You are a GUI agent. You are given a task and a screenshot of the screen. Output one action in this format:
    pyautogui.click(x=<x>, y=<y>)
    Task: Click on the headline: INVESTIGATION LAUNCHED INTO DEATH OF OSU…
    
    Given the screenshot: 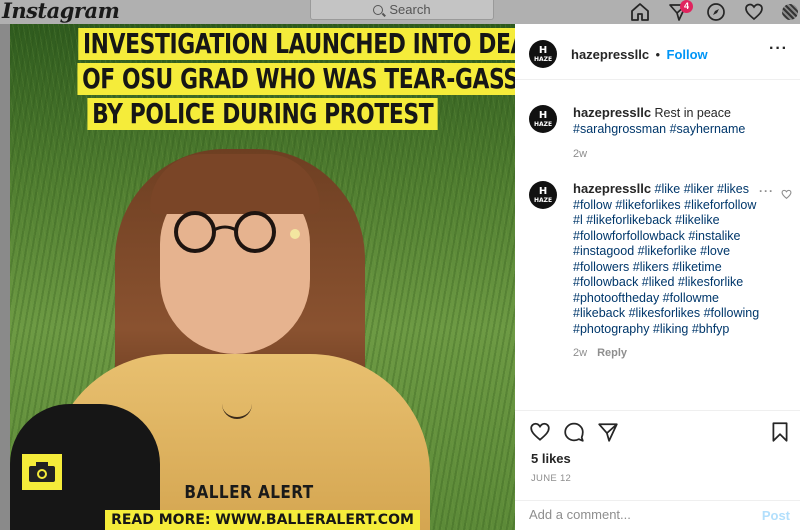 What is the action you would take?
    pyautogui.click(x=262, y=78)
    